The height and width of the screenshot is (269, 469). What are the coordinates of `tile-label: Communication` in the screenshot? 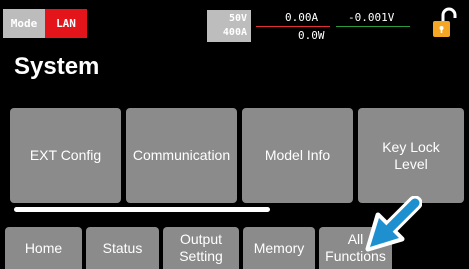 It's located at (181, 155).